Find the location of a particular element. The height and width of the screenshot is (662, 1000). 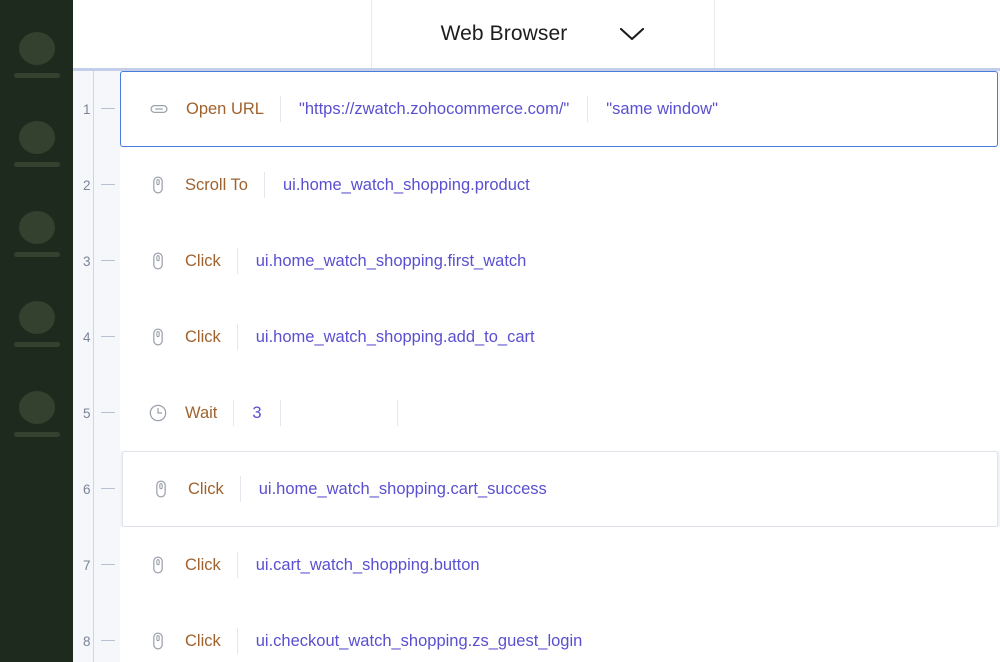

step-card: Click ui.home_watch_shopping.cart_success is located at coordinates (560, 489).